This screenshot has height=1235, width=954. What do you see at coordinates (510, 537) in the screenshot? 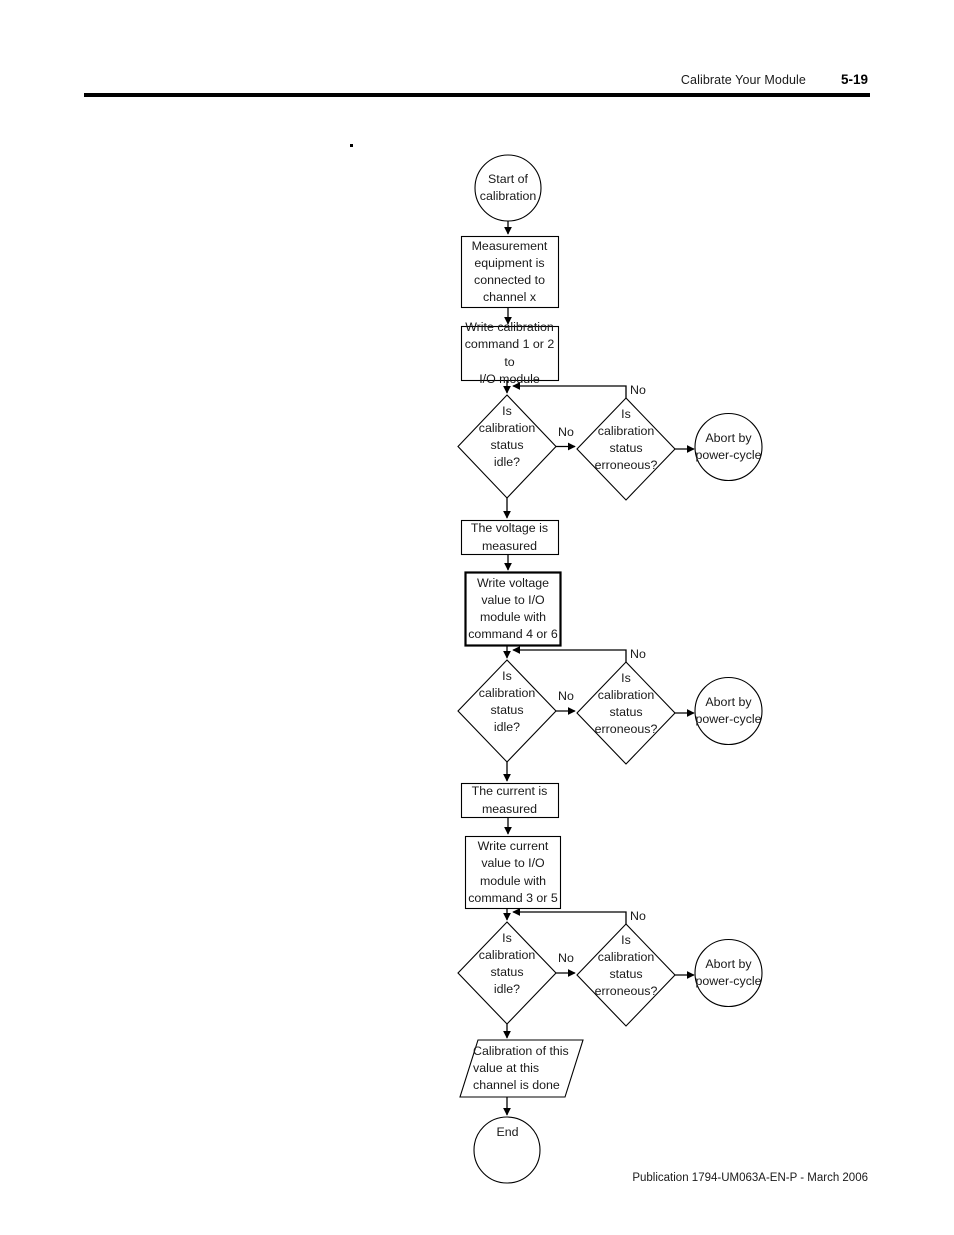
I see `node-volt-meas-shape` at bounding box center [510, 537].